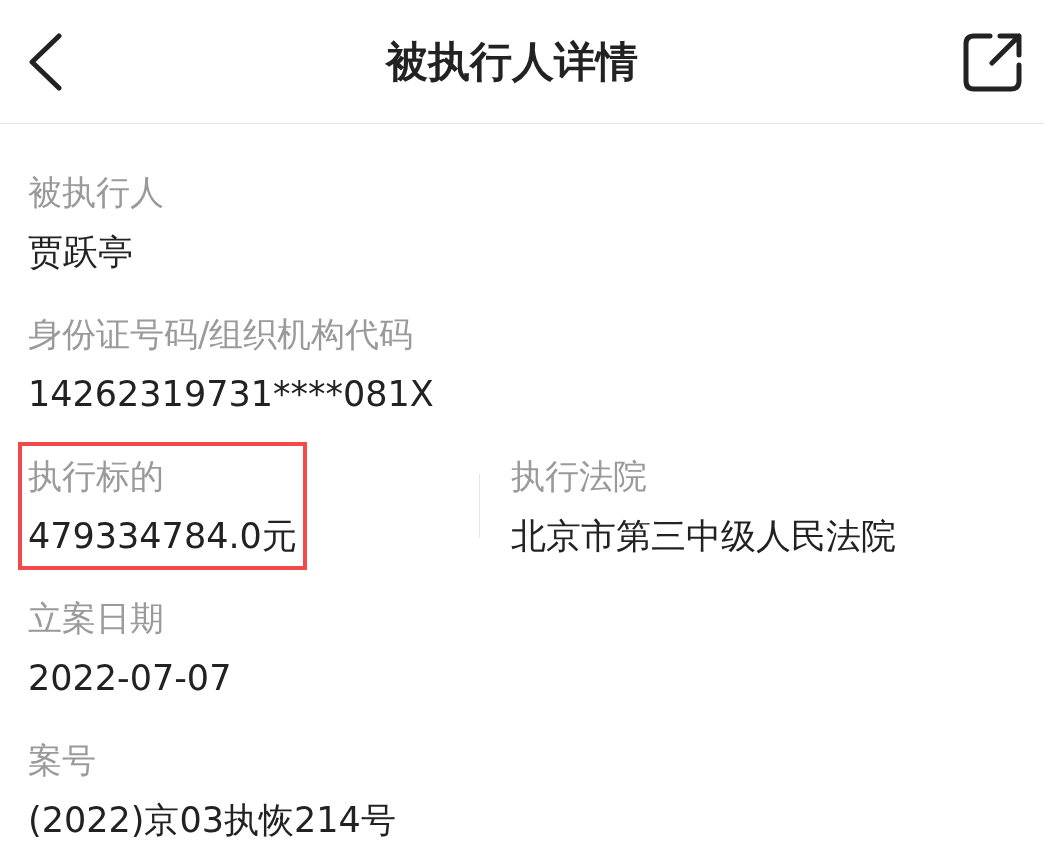 This screenshot has height=860, width=1044. Describe the element at coordinates (221, 334) in the screenshot. I see `field-label: 身份证号码/组织机构代码` at that location.